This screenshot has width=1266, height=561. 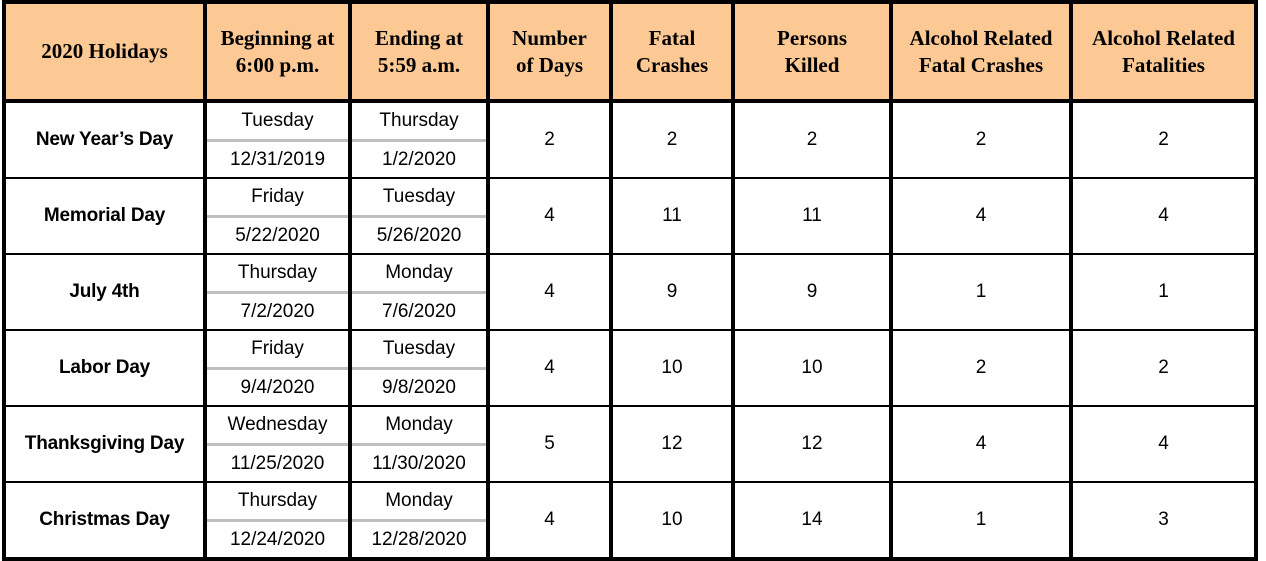 I want to click on column-header-alcohol-related-fatalities-line2: Fatalities, so click(x=1163, y=64).